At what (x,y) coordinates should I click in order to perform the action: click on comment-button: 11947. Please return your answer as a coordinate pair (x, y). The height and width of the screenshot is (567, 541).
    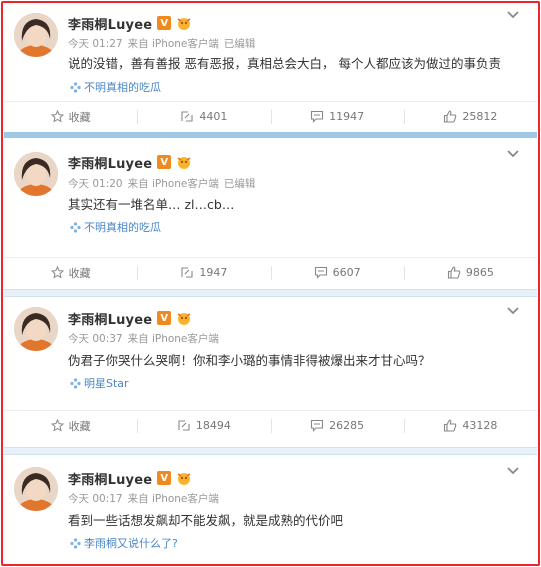
    Looking at the image, I should click on (337, 116).